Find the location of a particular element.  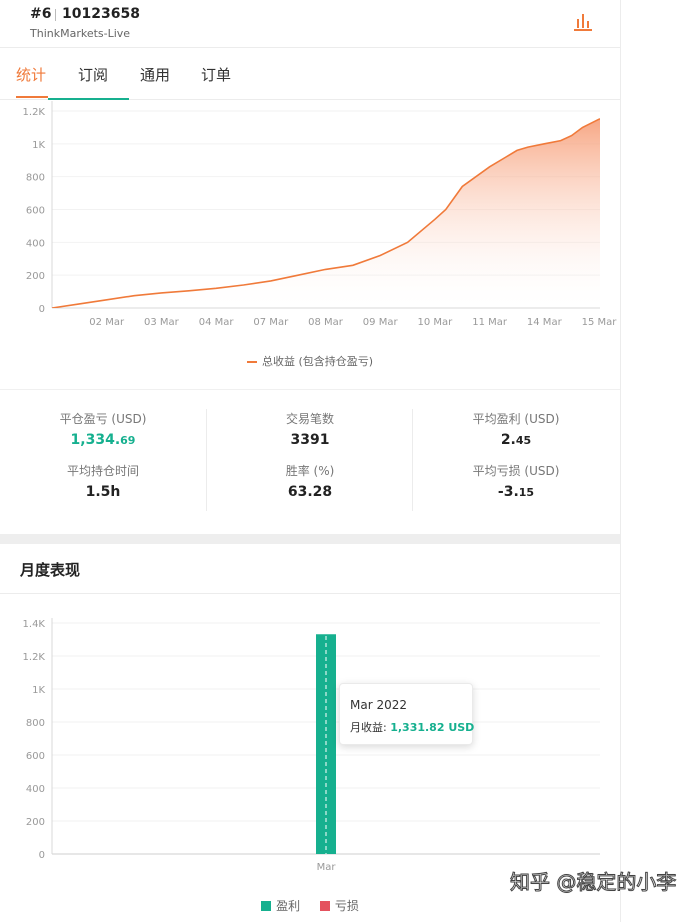

stats-col-2: 交易笔数 3391 胜率 (%) 63.28 is located at coordinates (310, 462).